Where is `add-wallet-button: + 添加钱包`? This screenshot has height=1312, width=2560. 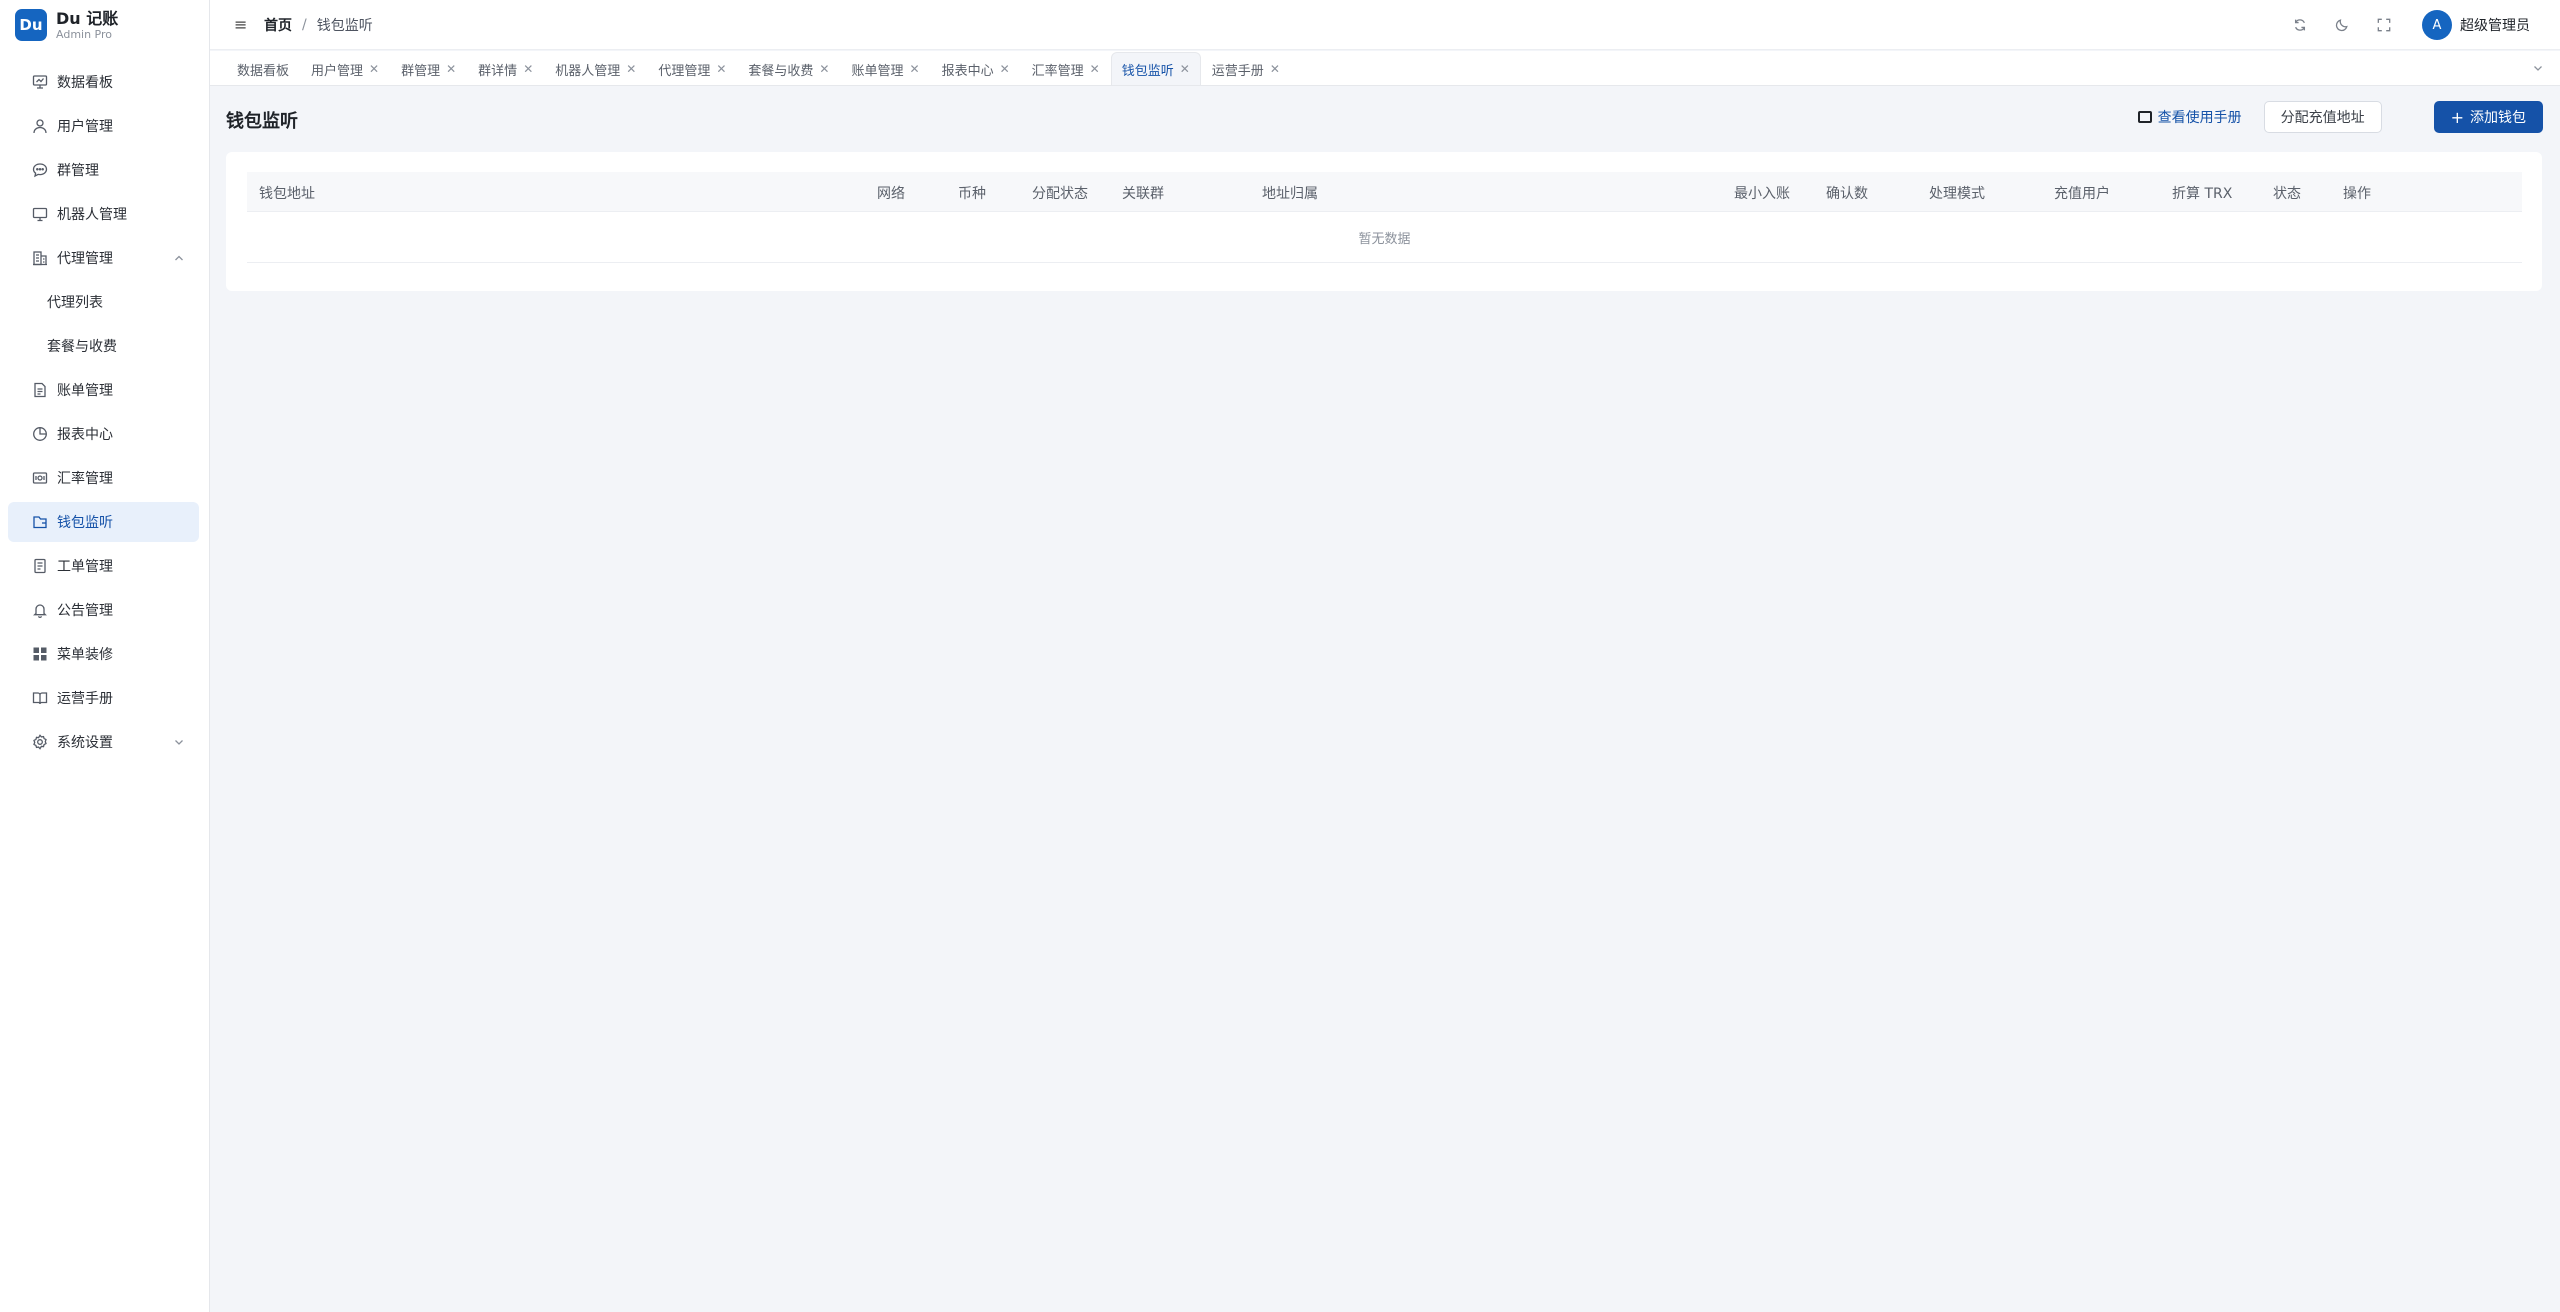
add-wallet-button: + 添加钱包 is located at coordinates (2488, 117).